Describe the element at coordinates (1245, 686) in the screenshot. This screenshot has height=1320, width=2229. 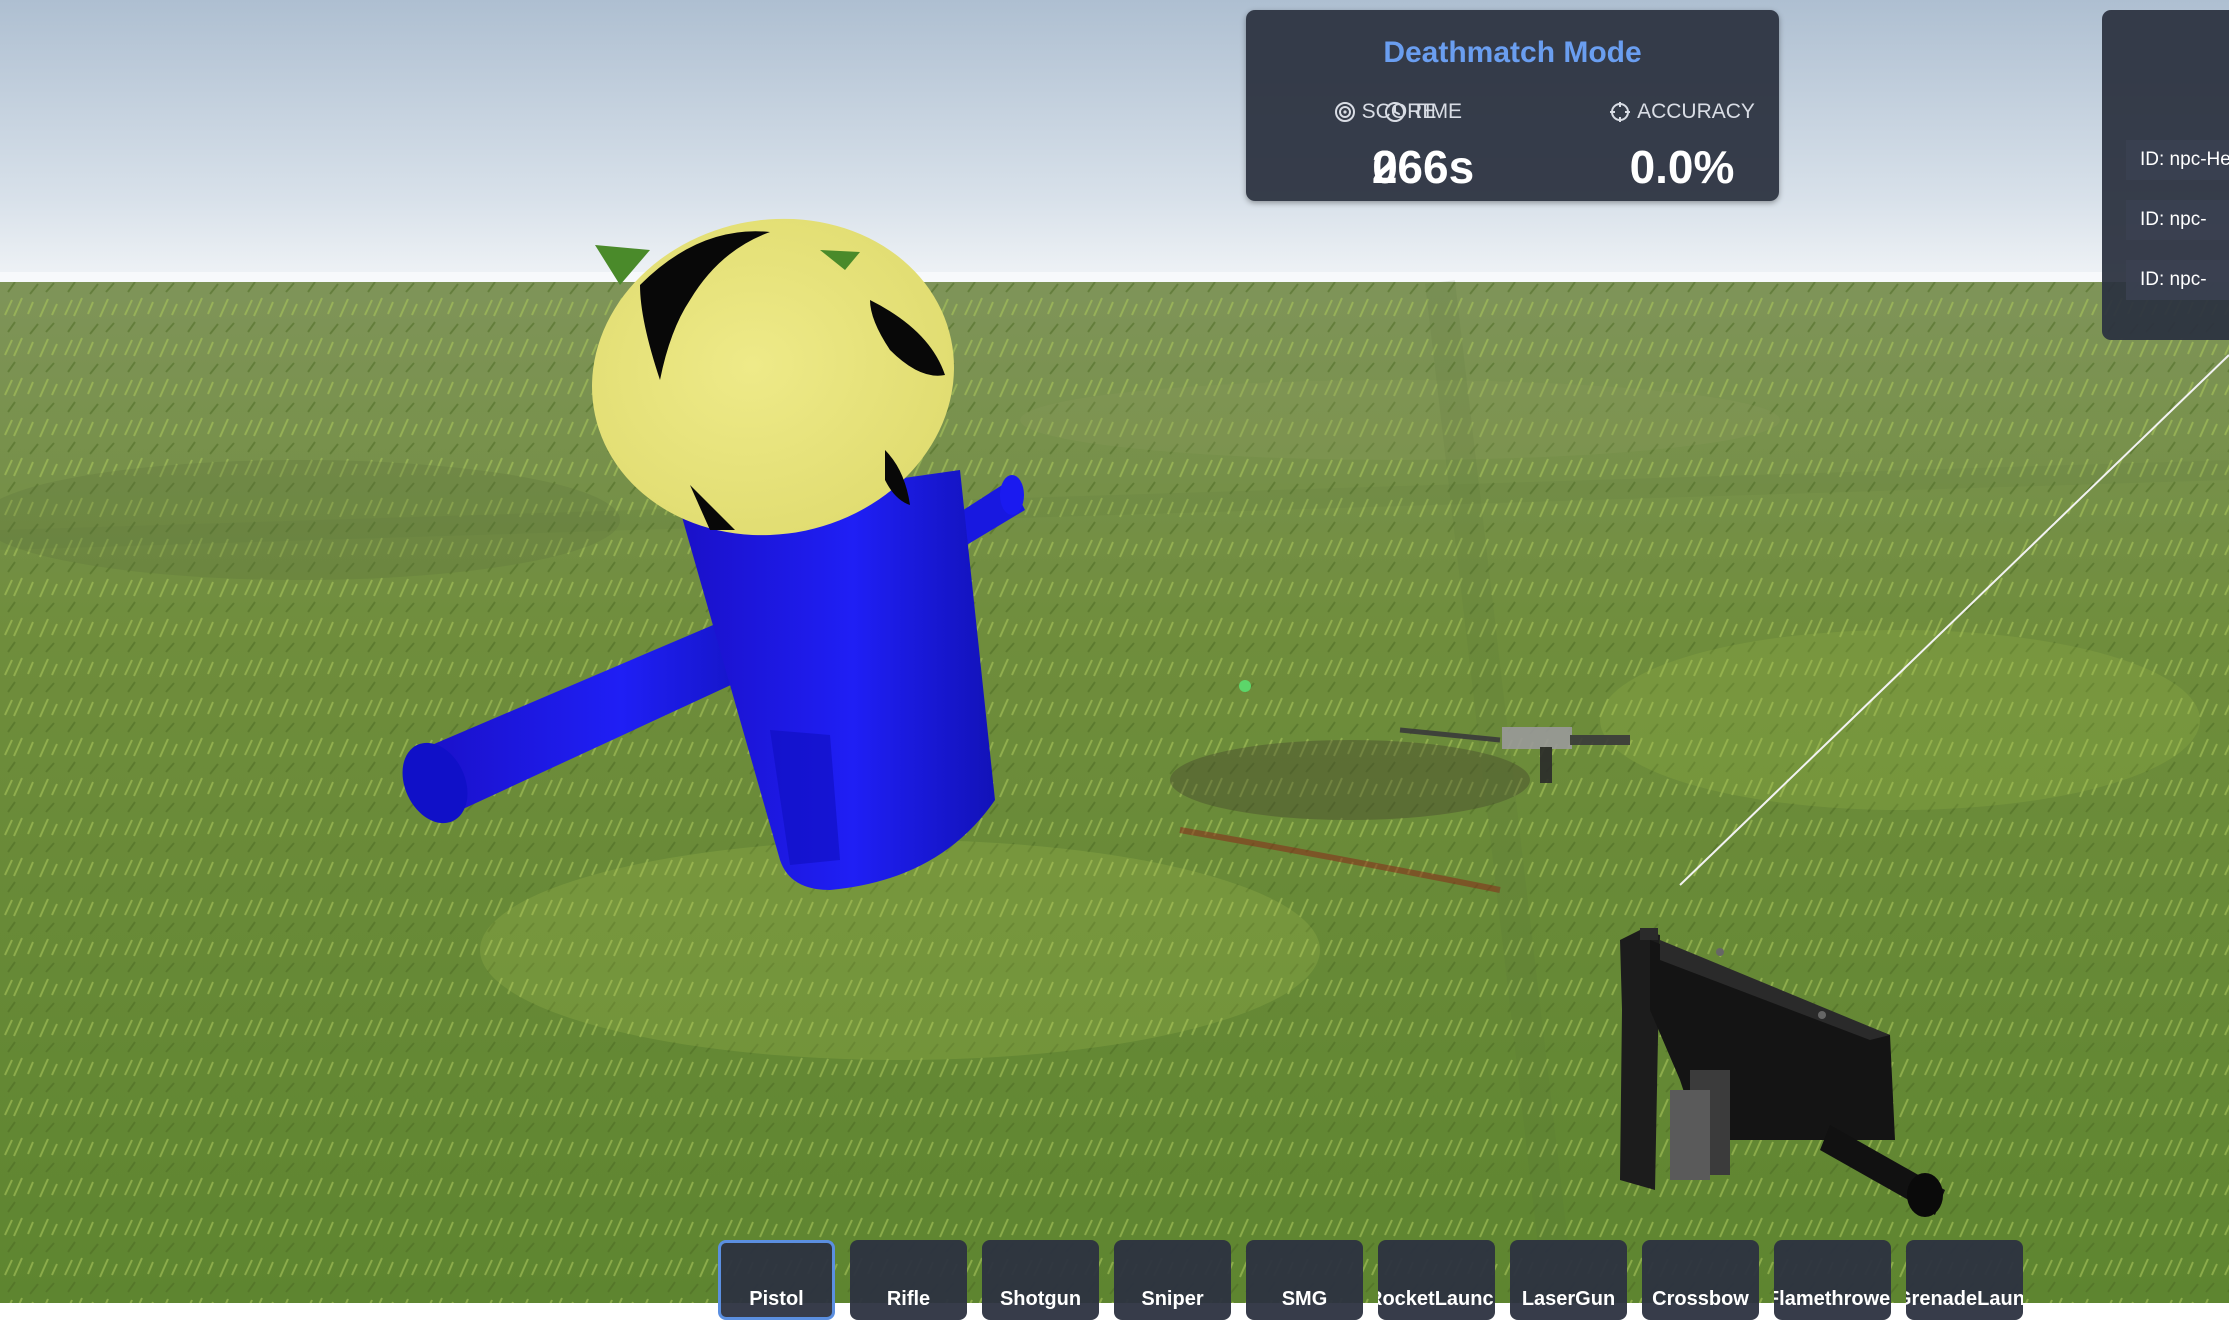
I see `crosshair-dot` at that location.